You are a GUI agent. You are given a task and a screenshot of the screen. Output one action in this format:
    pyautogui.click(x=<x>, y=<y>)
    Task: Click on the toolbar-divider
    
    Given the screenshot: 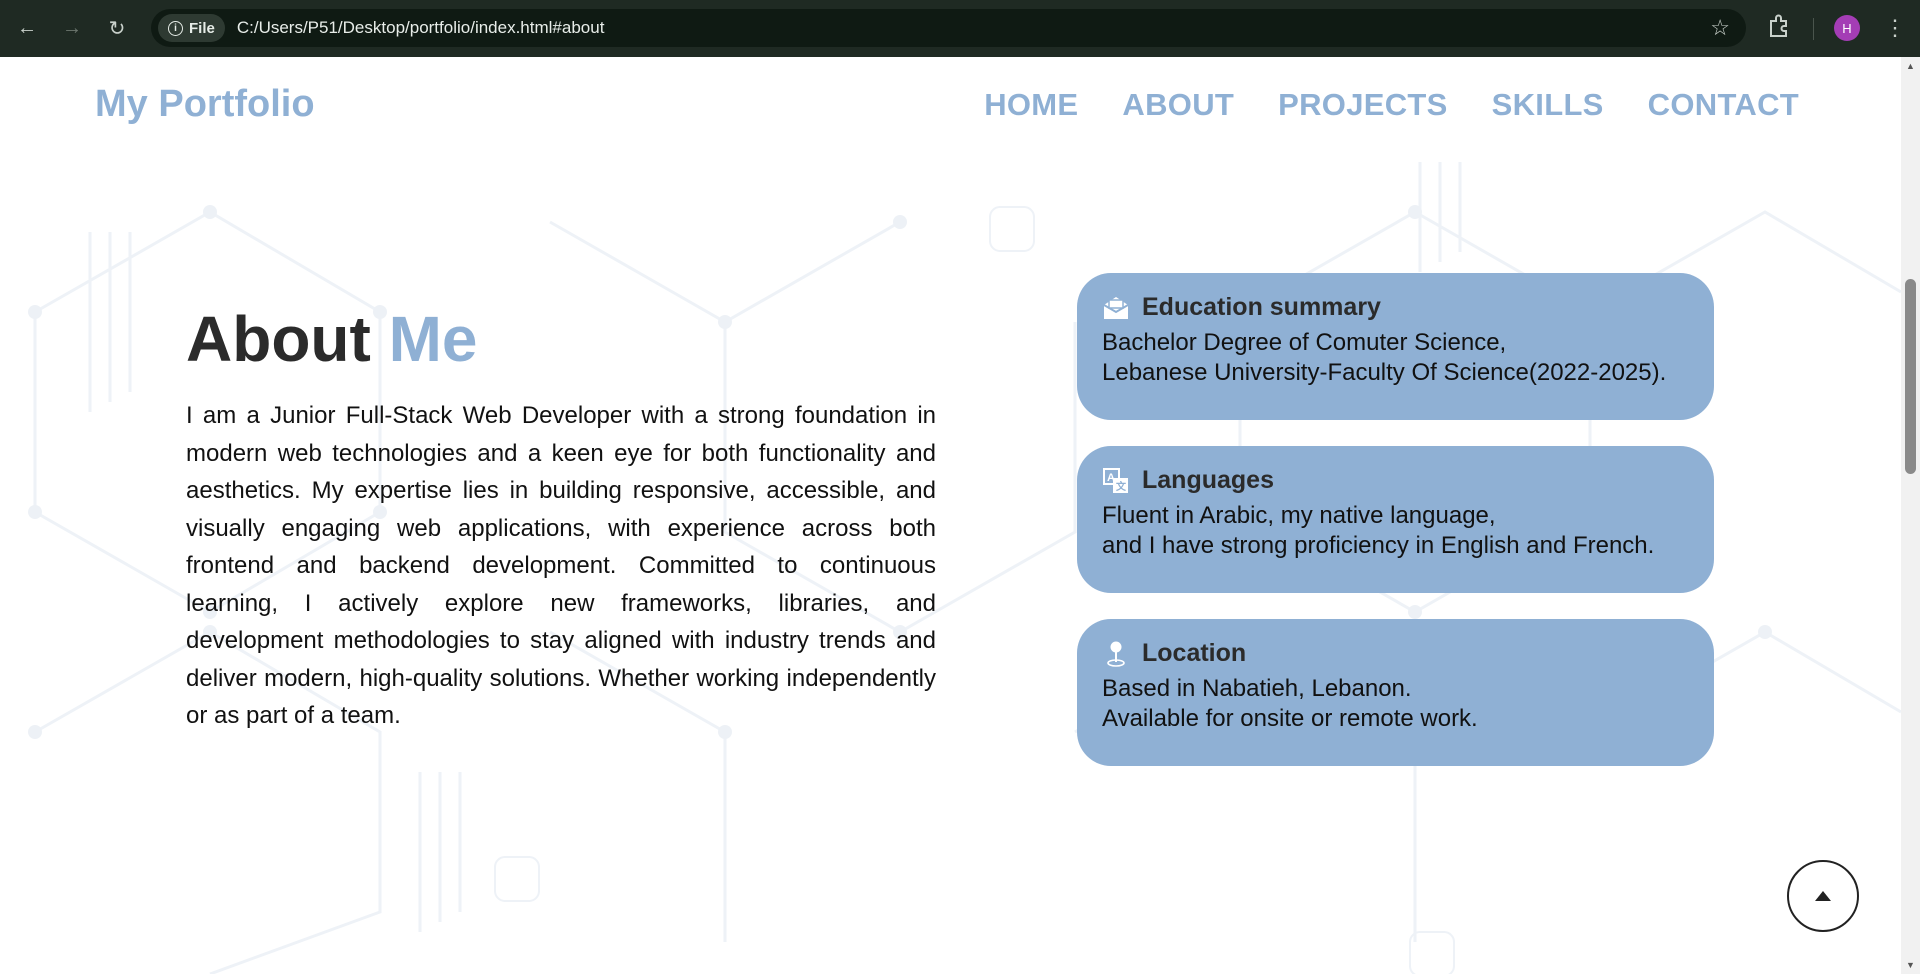 What is the action you would take?
    pyautogui.click(x=1813, y=29)
    